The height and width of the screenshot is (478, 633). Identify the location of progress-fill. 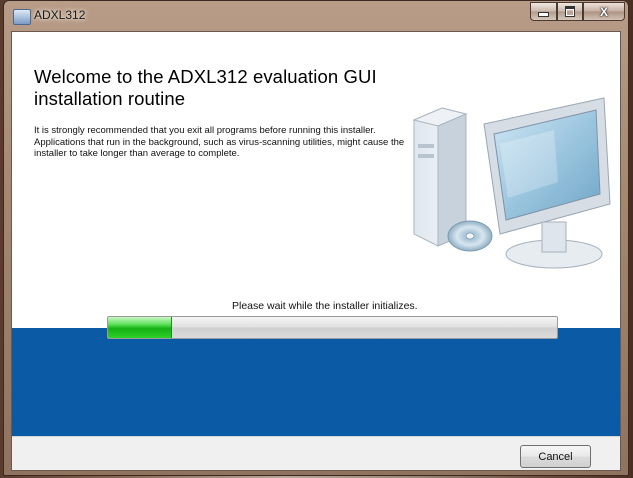
(140, 327).